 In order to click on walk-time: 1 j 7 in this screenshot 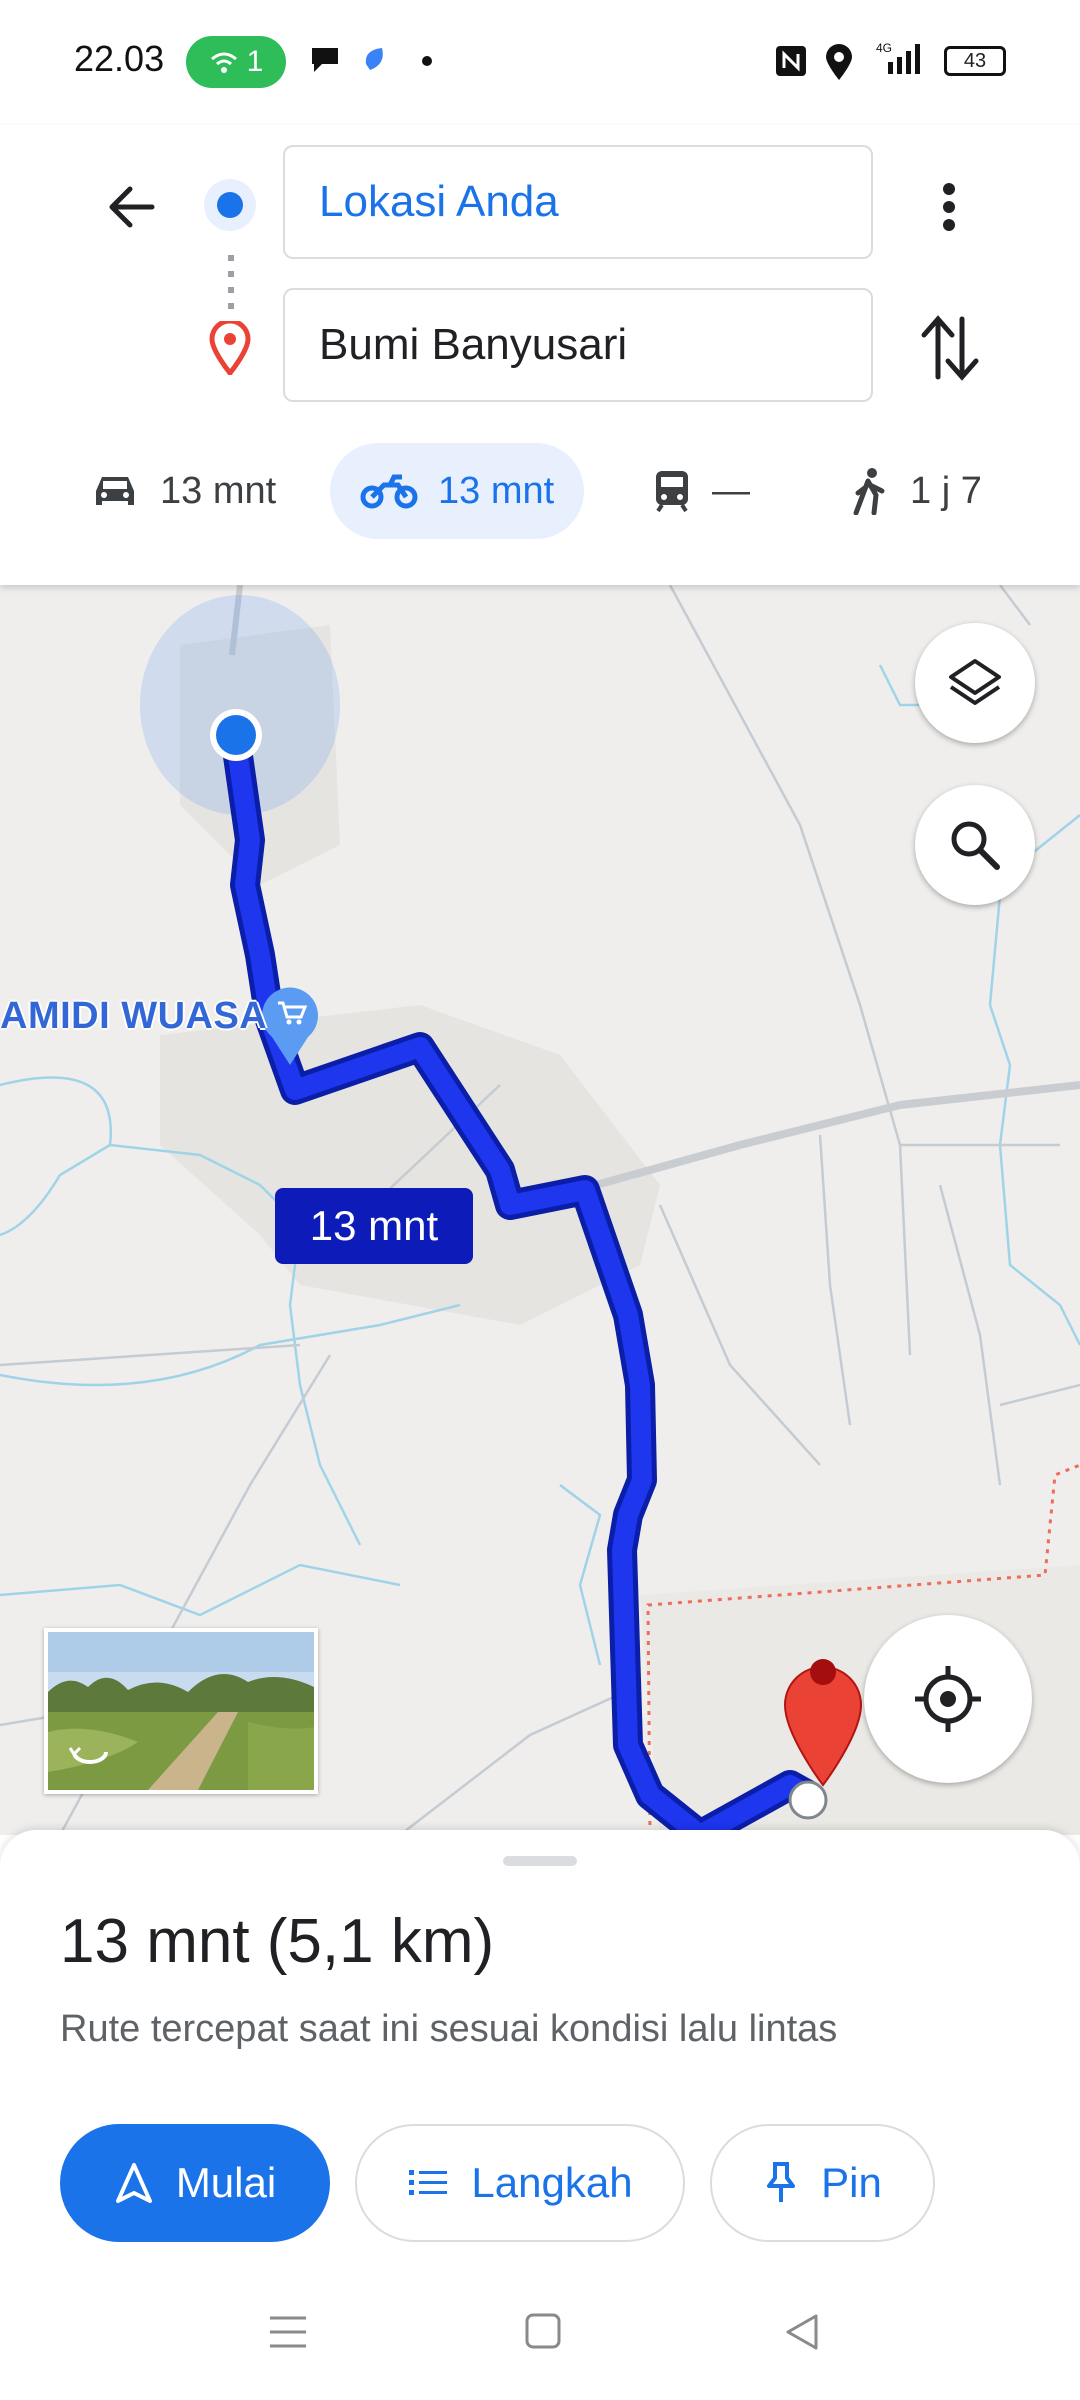, I will do `click(946, 490)`.